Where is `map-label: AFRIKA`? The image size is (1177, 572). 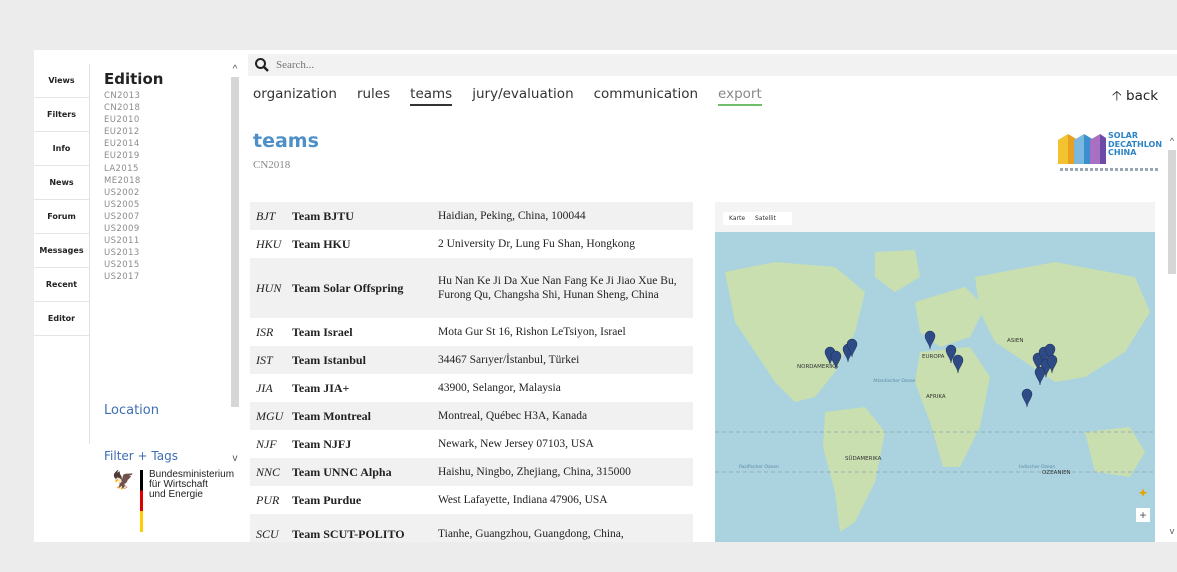 map-label: AFRIKA is located at coordinates (936, 397).